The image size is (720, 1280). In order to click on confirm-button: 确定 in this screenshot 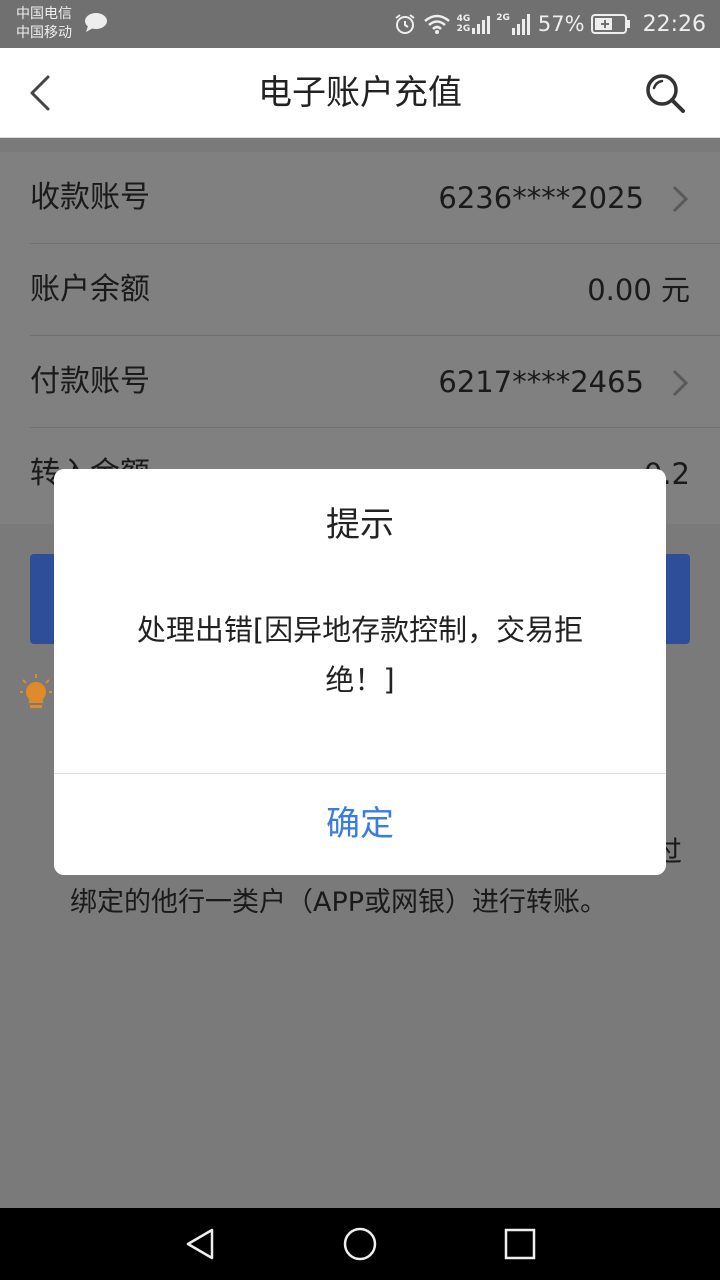, I will do `click(360, 824)`.